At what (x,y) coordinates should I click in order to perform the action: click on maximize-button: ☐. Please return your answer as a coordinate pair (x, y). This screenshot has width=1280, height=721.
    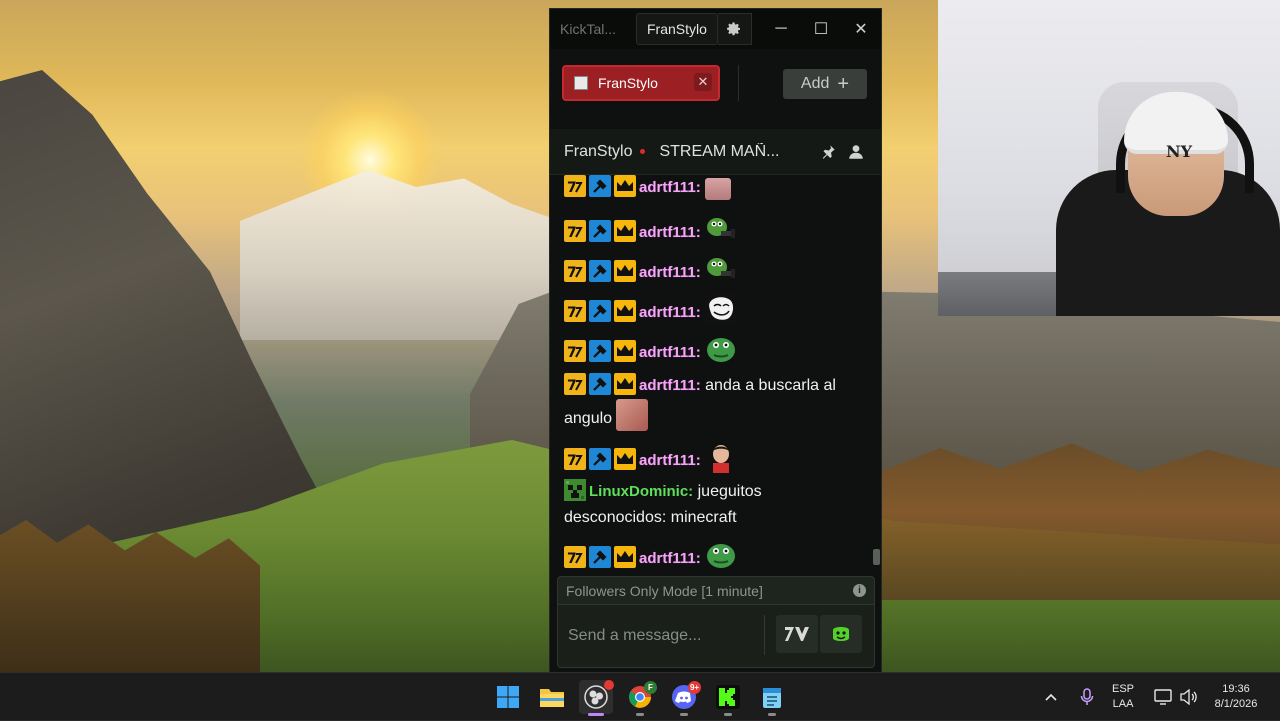
    Looking at the image, I should click on (821, 29).